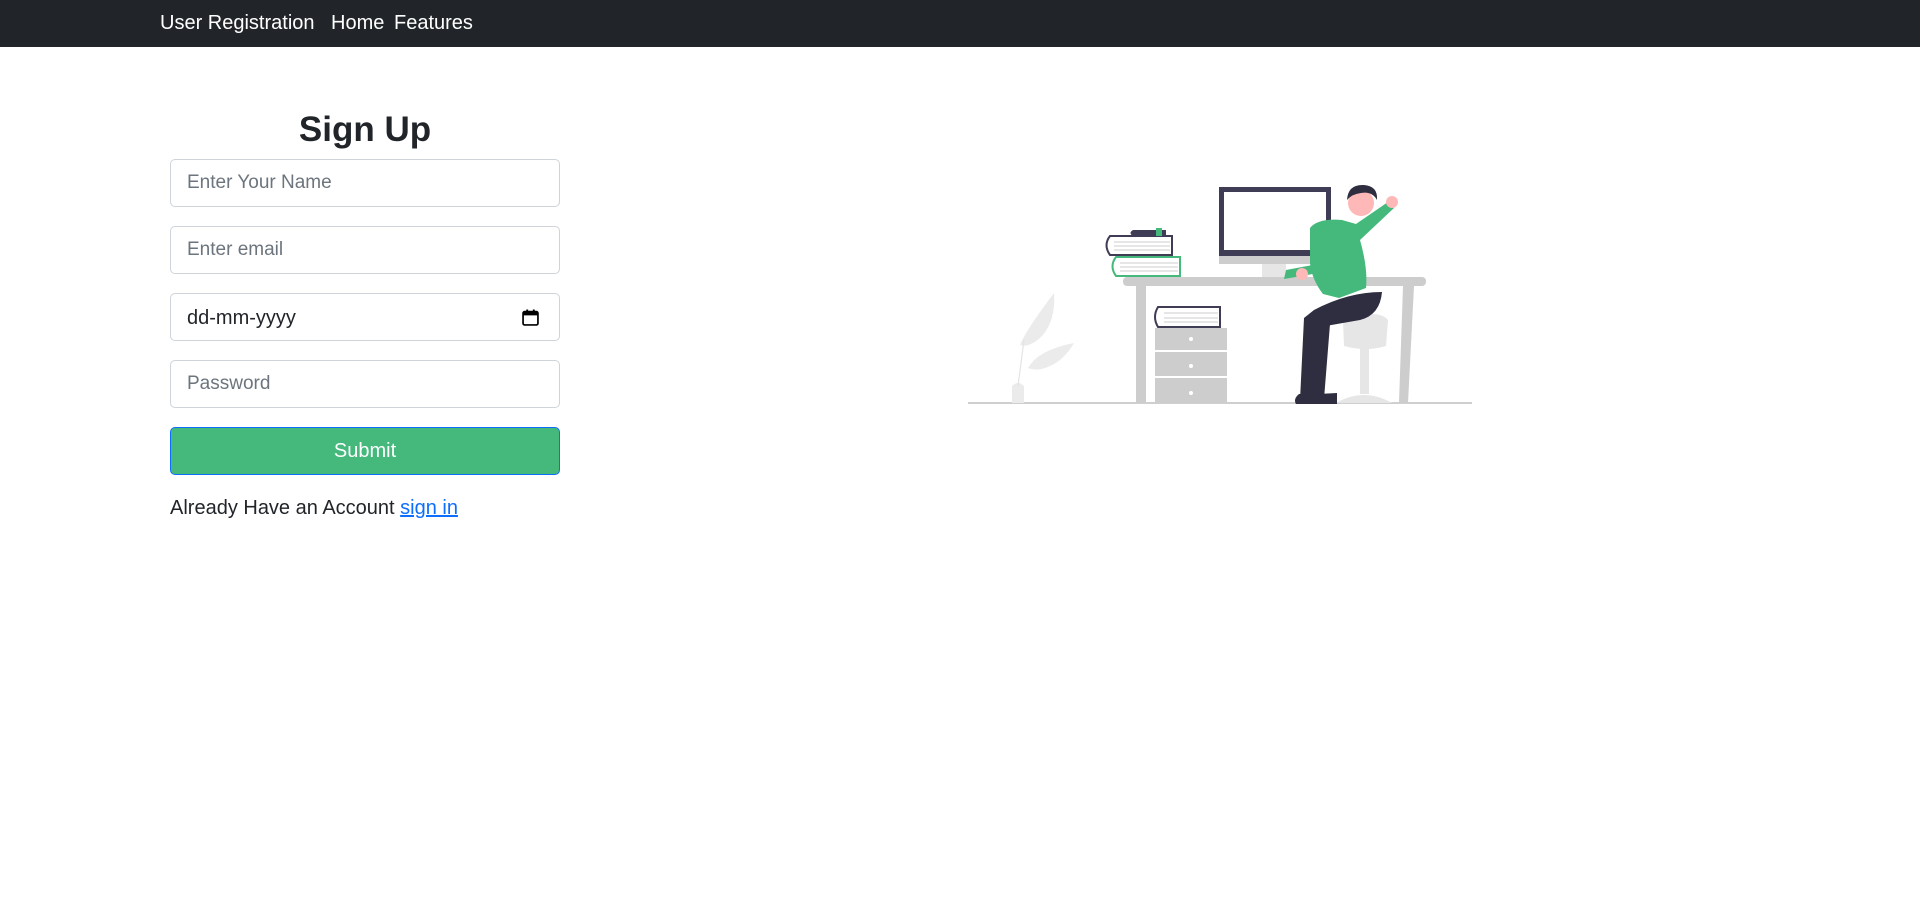  Describe the element at coordinates (1364, 358) in the screenshot. I see `chair-illustration` at that location.